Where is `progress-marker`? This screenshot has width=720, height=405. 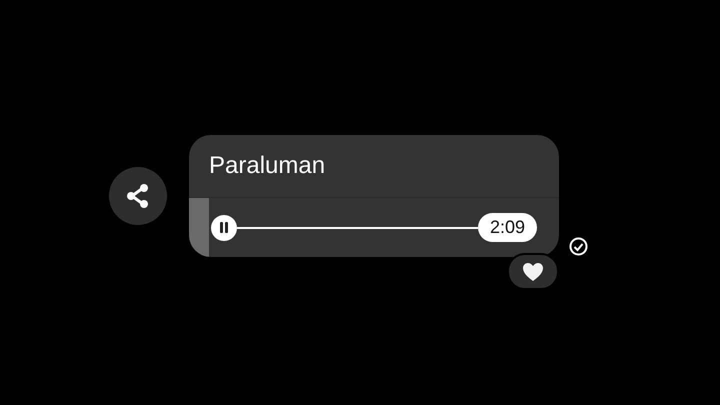 progress-marker is located at coordinates (199, 227).